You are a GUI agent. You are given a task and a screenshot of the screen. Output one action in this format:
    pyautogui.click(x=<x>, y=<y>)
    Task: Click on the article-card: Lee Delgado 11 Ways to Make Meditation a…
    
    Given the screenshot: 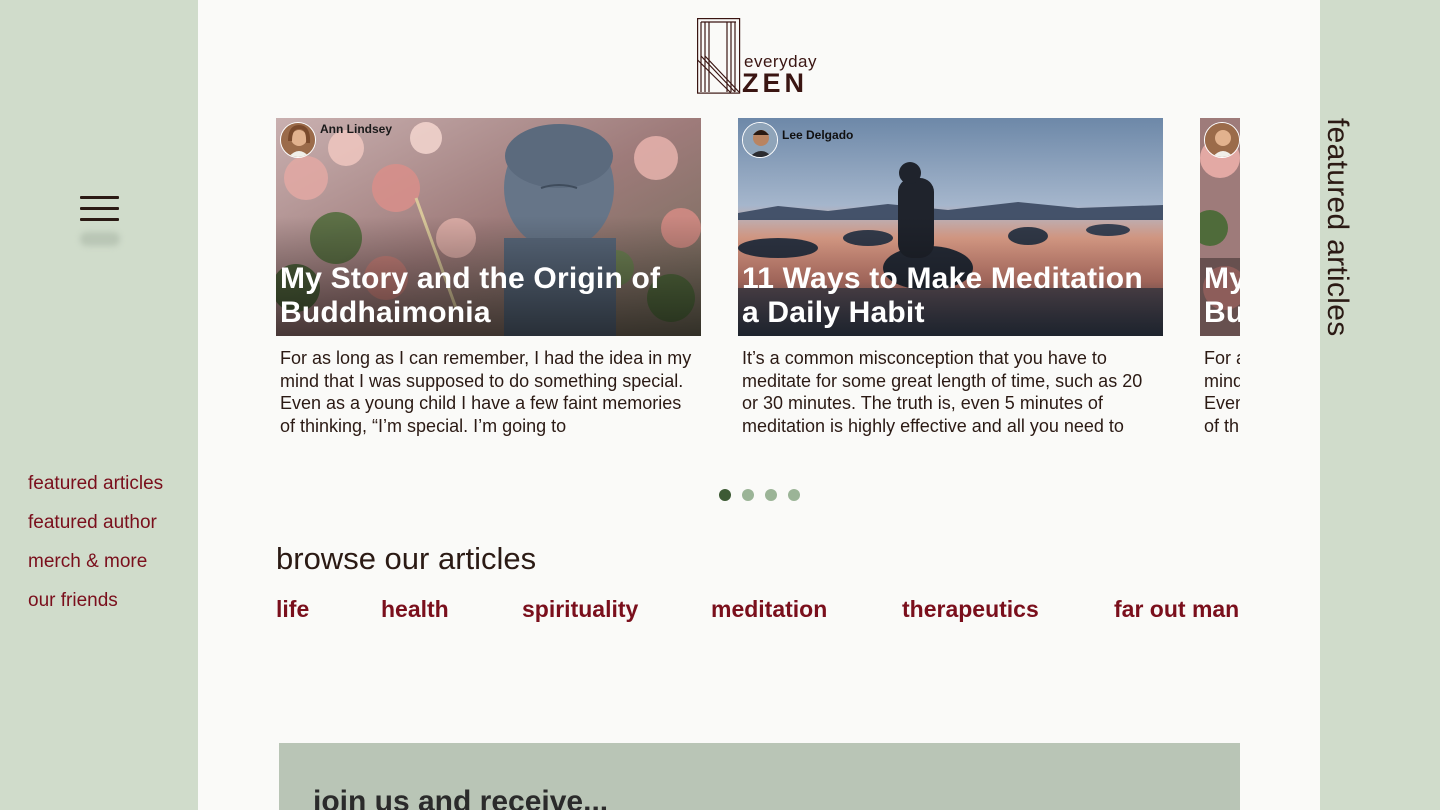 What is the action you would take?
    pyautogui.click(x=950, y=283)
    